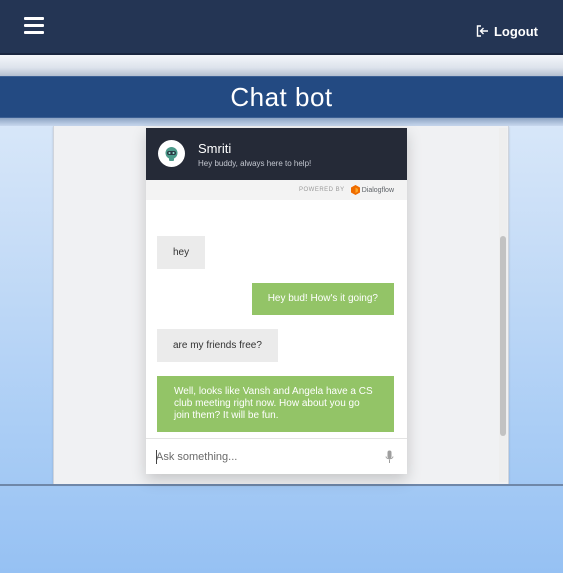 The height and width of the screenshot is (573, 563). I want to click on bot-name: Smriti, so click(215, 148).